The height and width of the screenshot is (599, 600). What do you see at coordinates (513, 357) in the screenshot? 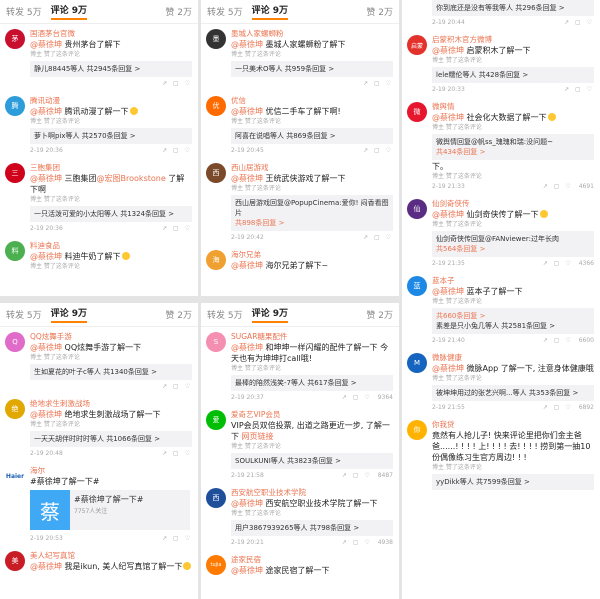
I see `username: 微脉健康` at bounding box center [513, 357].